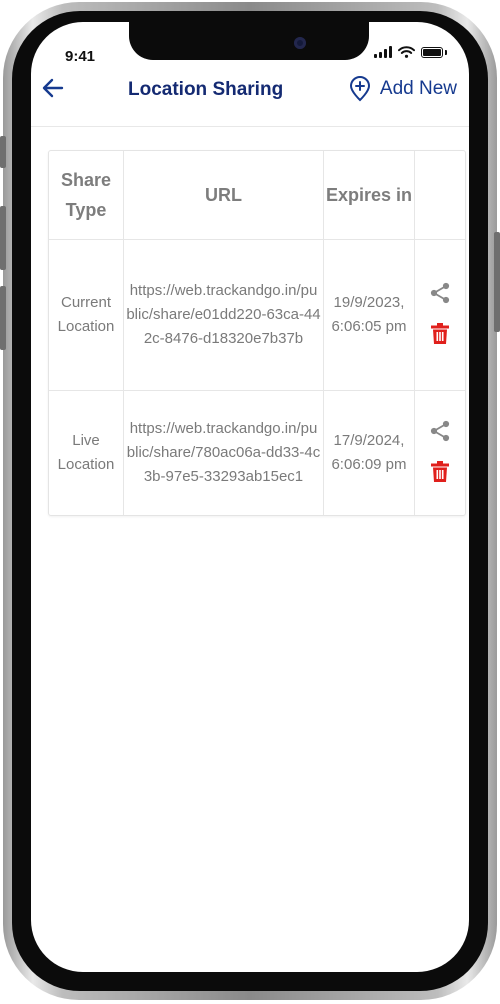 Image resolution: width=500 pixels, height=1004 pixels. I want to click on battery-tip, so click(446, 52).